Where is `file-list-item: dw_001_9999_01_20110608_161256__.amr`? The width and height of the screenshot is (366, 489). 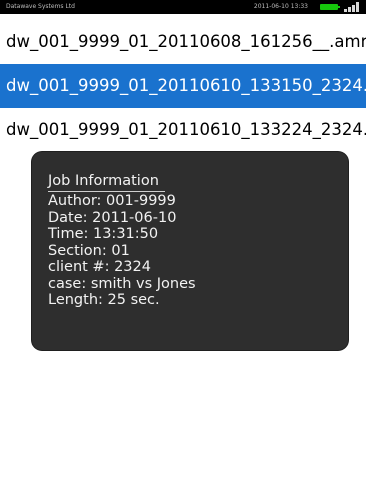 file-list-item: dw_001_9999_01_20110608_161256__.amr is located at coordinates (183, 42).